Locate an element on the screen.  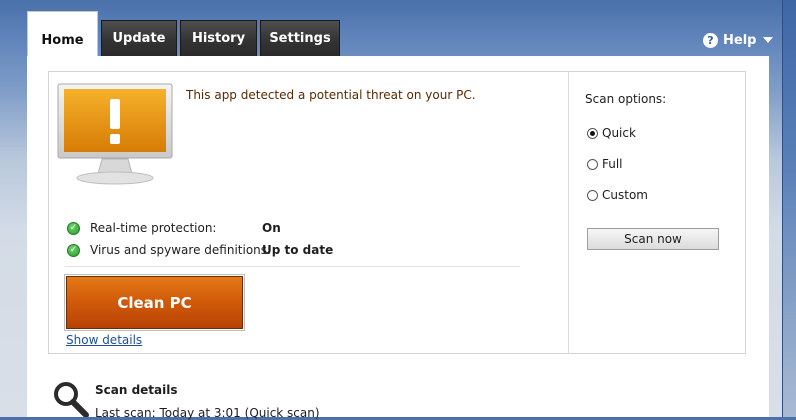
show-details-link: Show details is located at coordinates (104, 340).